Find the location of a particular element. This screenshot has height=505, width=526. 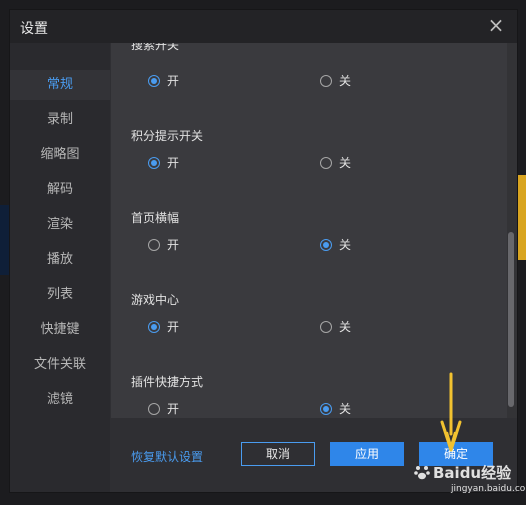

section-title-points-tip: 积分提示开关 is located at coordinates (167, 136).